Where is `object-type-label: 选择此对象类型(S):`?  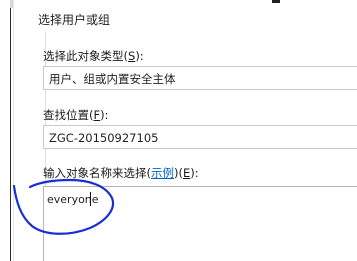 object-type-label: 选择此对象类型(S): is located at coordinates (93, 56).